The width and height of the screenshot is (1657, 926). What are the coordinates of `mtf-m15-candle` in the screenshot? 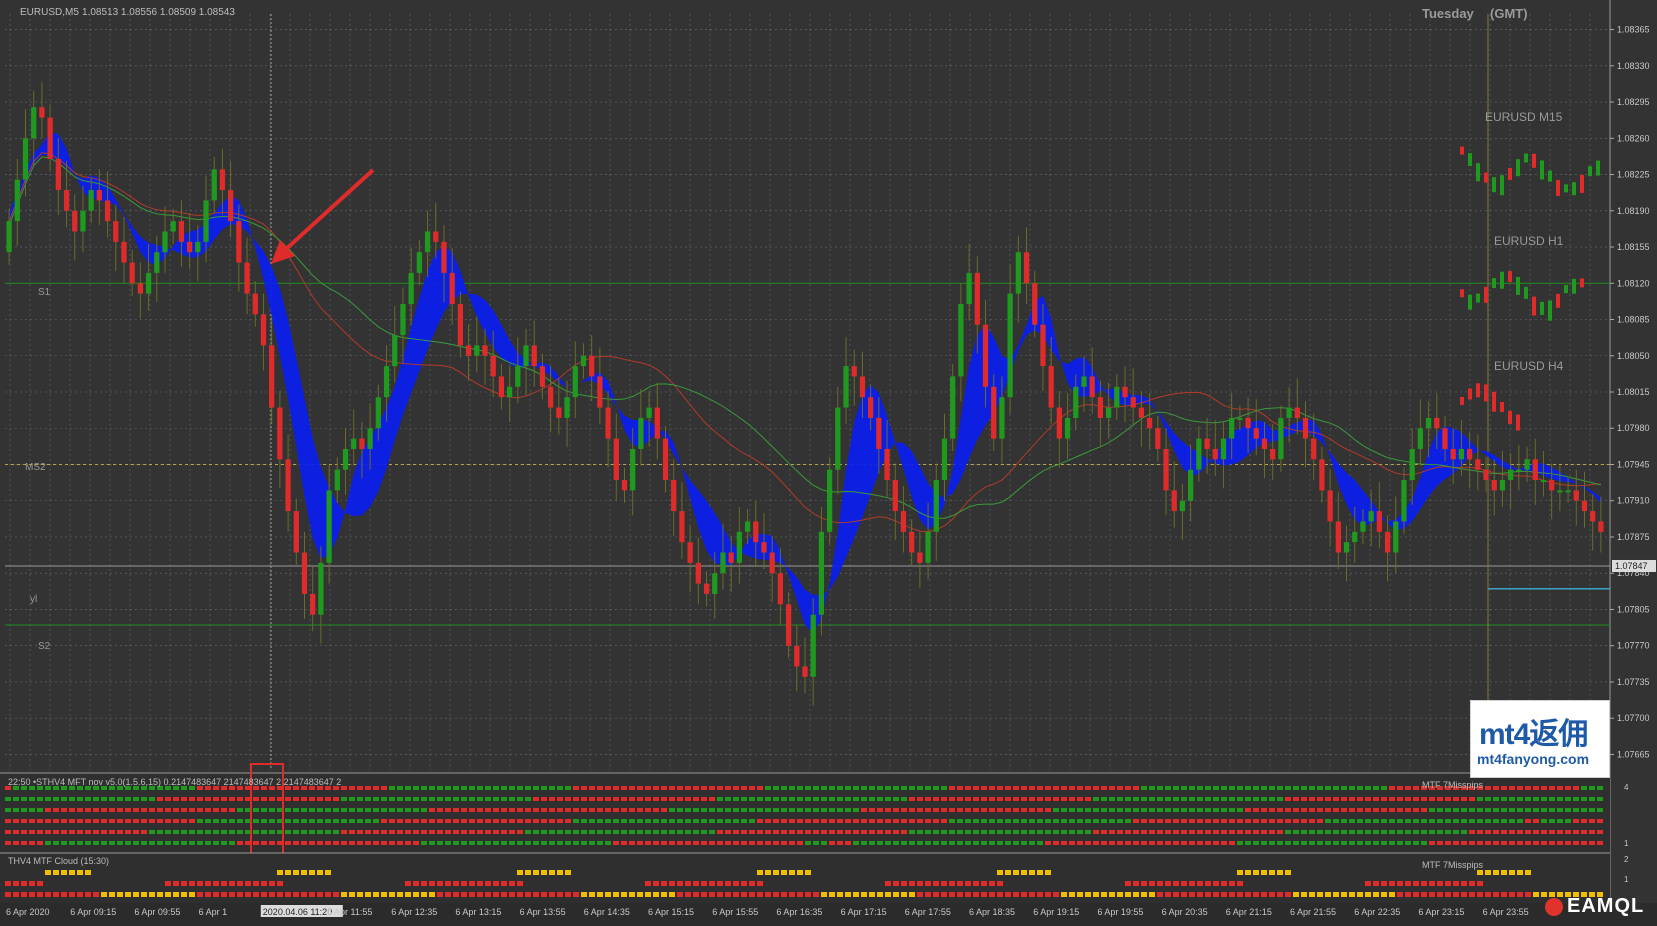 It's located at (1518, 168).